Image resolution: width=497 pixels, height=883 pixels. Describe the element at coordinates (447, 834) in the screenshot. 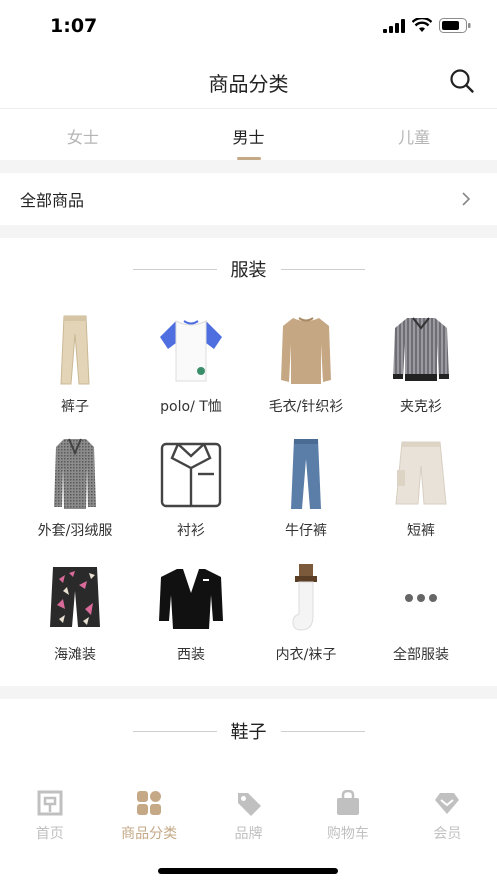

I see `tabbar-label: 会员` at that location.